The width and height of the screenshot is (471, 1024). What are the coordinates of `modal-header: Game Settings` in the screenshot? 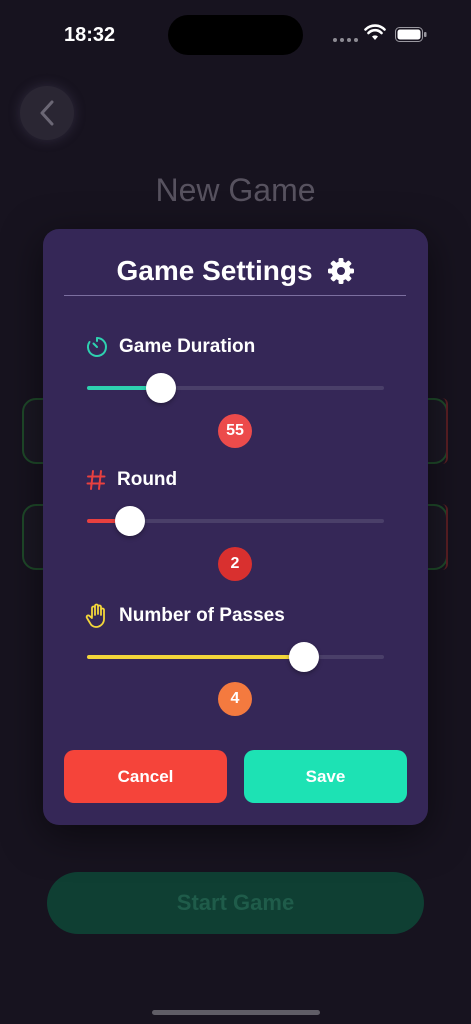 It's located at (235, 271).